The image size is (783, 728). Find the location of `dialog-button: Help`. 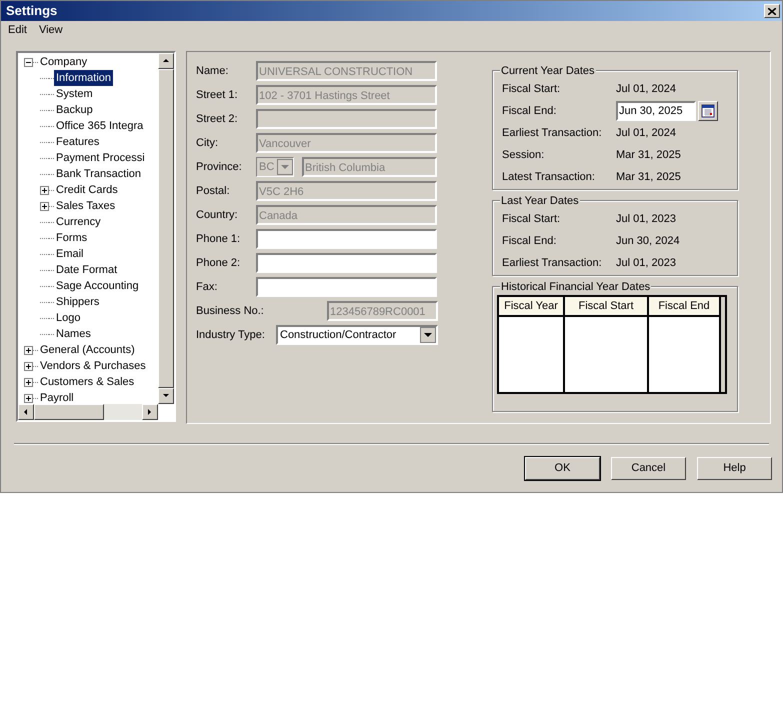

dialog-button: Help is located at coordinates (734, 468).